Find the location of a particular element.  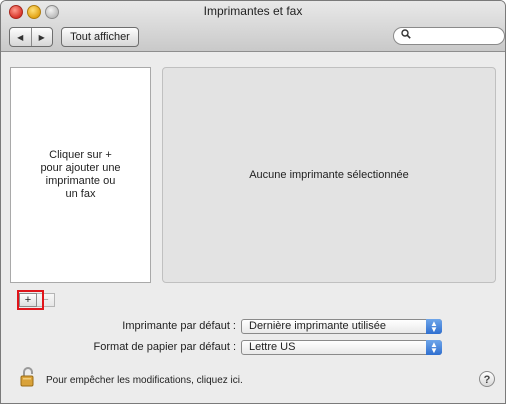

forward-button: ▶ is located at coordinates (41, 37).